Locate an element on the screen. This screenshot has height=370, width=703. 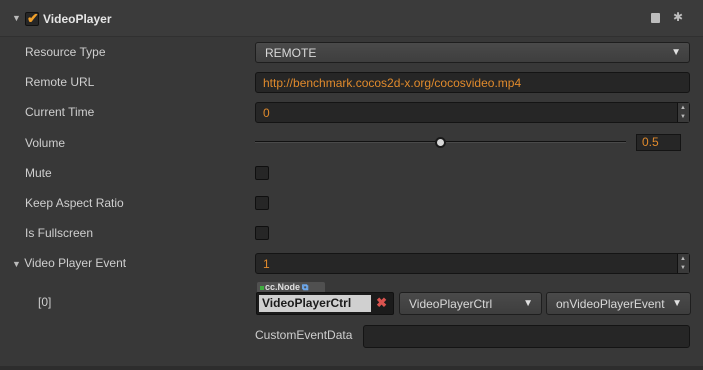
panel-bottom-border is located at coordinates (351, 368).